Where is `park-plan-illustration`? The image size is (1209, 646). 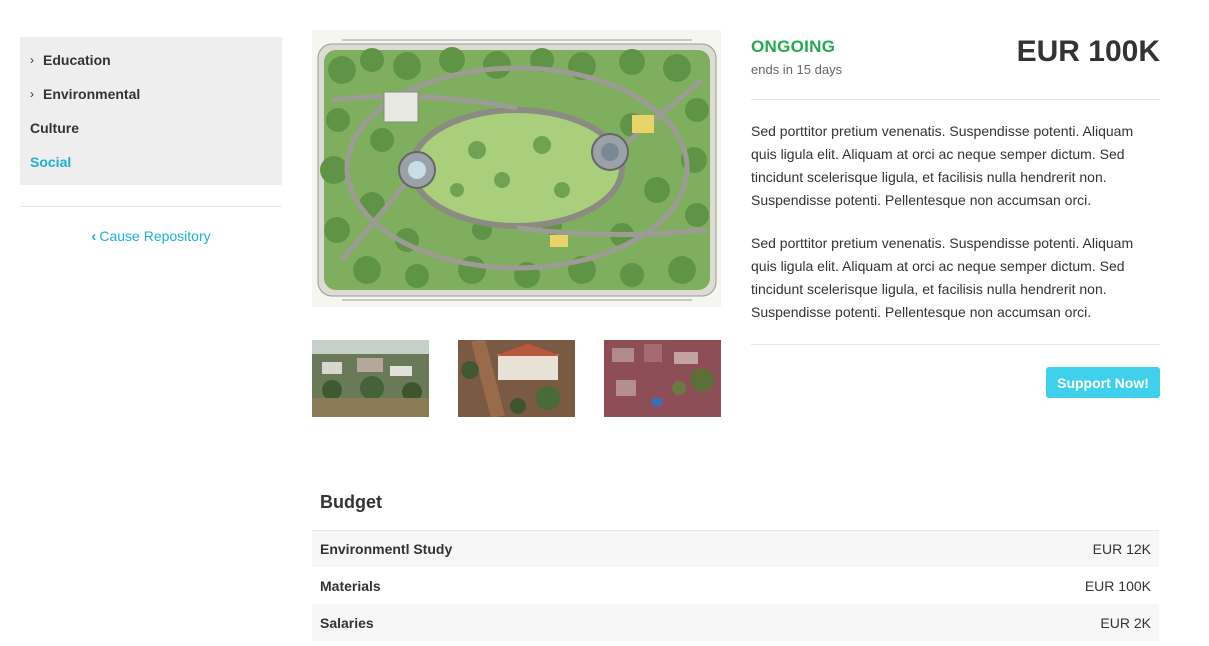
park-plan-illustration is located at coordinates (516, 168).